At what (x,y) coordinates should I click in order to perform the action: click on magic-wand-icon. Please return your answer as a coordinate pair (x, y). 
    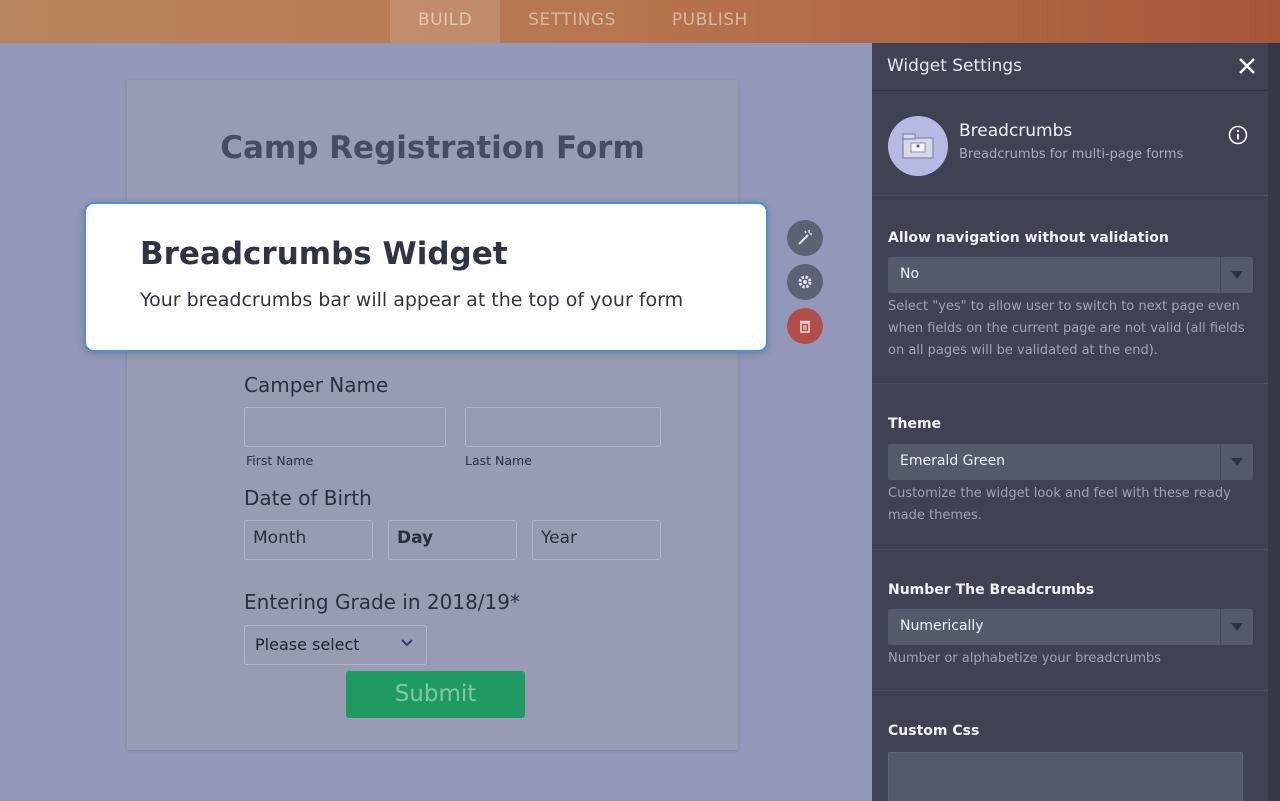
    Looking at the image, I should click on (805, 237).